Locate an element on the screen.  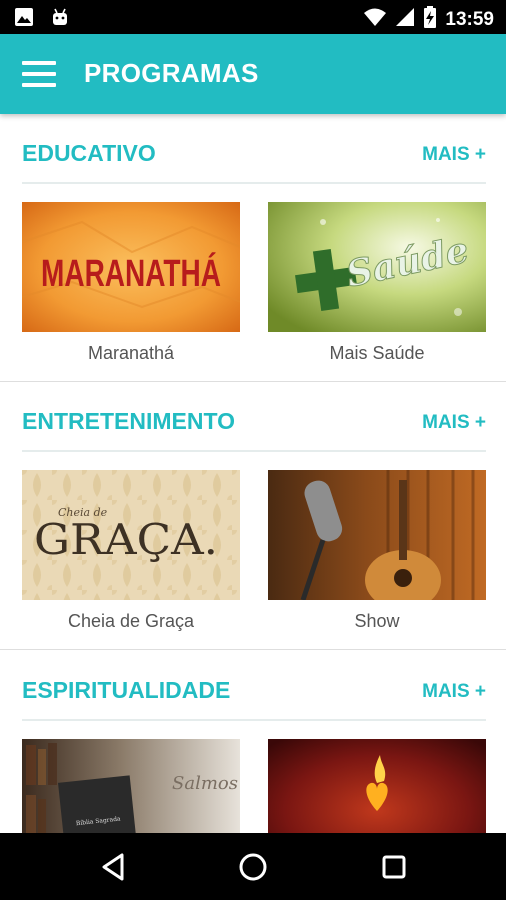
back-icon is located at coordinates (114, 867).